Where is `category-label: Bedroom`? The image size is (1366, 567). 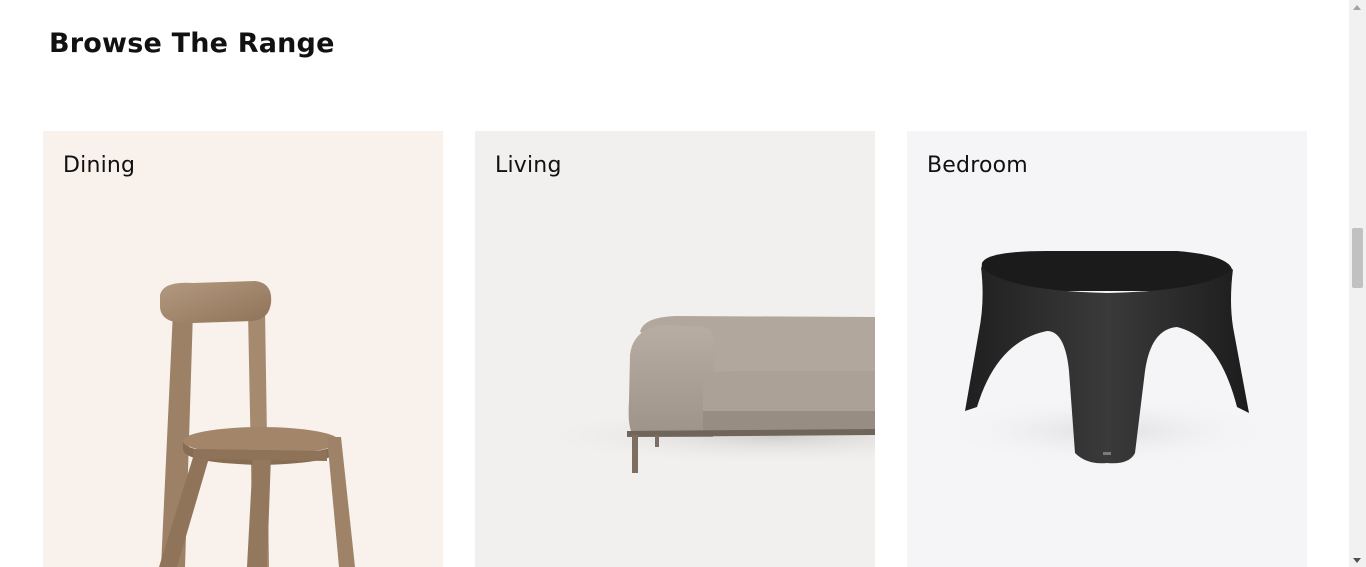
category-label: Bedroom is located at coordinates (977, 165).